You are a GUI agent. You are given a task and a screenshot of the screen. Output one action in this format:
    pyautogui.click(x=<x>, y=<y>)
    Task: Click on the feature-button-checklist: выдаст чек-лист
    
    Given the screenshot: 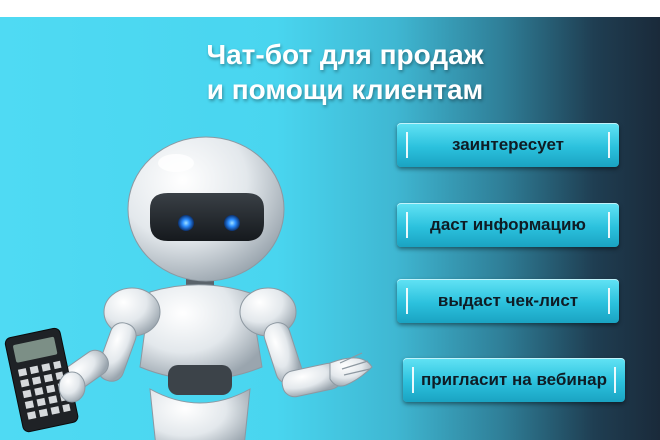 What is the action you would take?
    pyautogui.click(x=508, y=301)
    